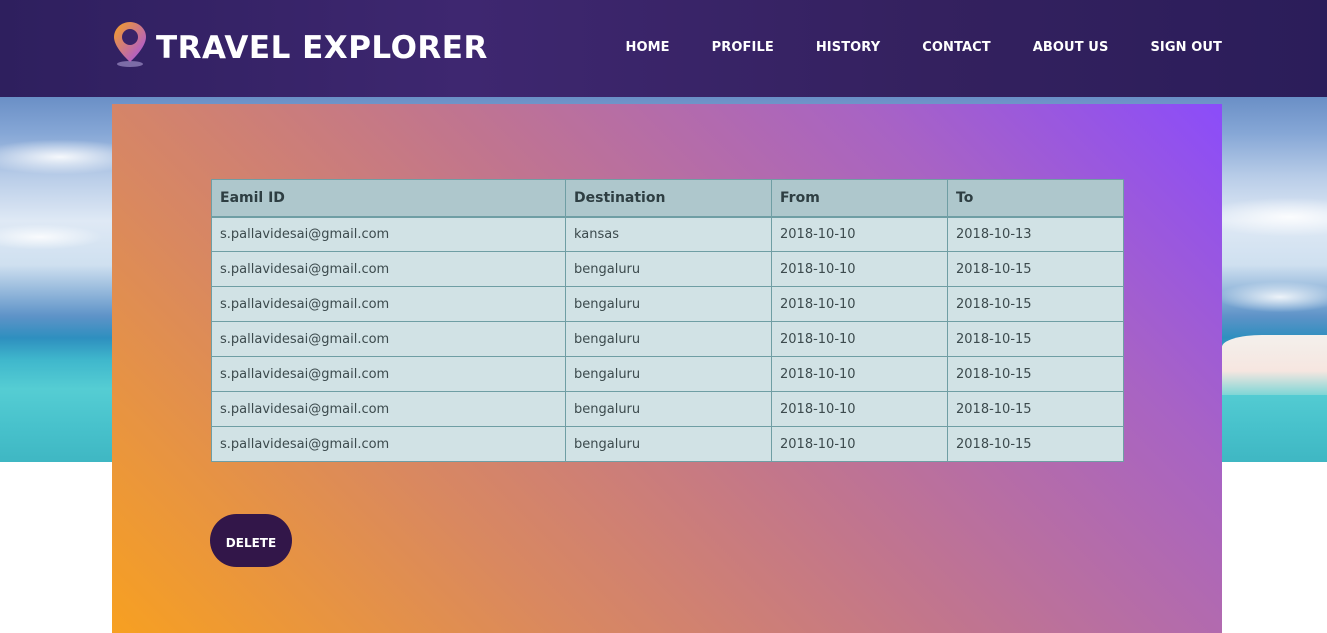 This screenshot has height=633, width=1327. I want to click on cell-destination: kansas, so click(668, 234).